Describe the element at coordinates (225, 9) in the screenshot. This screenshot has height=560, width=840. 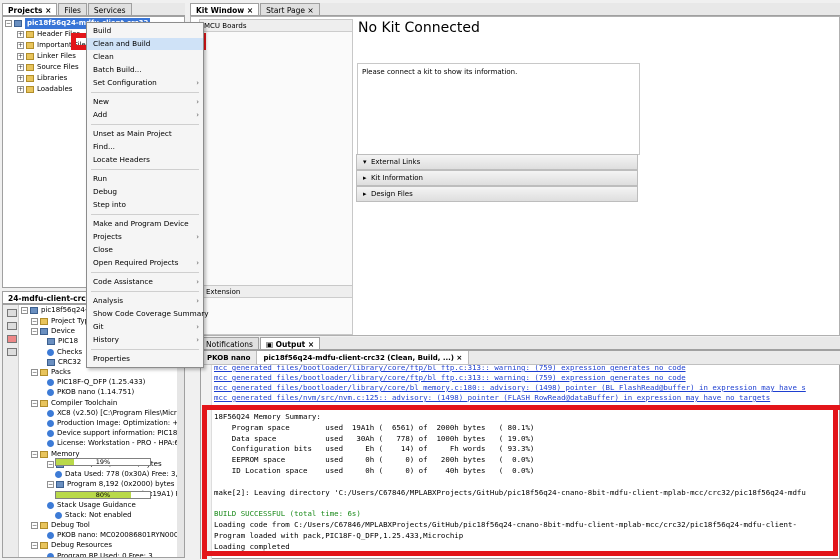
I see `tab-kit-window: Kit Window ×` at that location.